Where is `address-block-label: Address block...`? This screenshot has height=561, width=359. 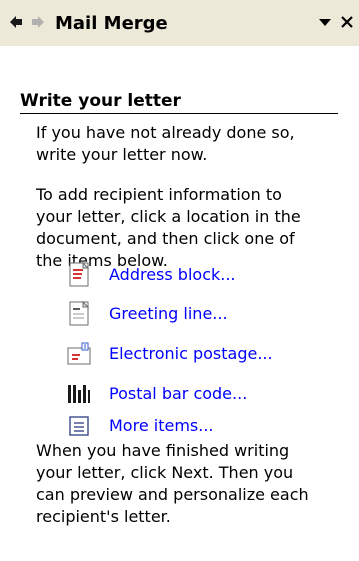 address-block-label: Address block... is located at coordinates (172, 274).